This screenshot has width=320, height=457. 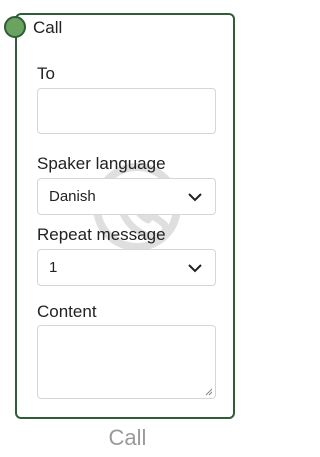 What do you see at coordinates (101, 234) in the screenshot?
I see `repeat-message-label: Repeat message` at bounding box center [101, 234].